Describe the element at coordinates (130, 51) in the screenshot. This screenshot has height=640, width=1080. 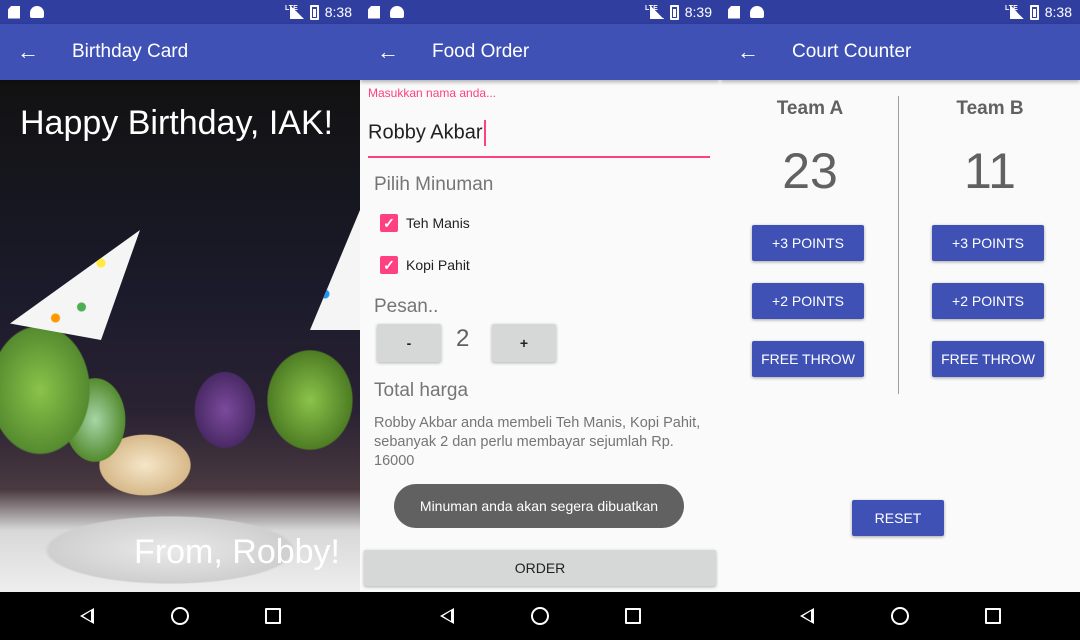
I see `app-title: Birthday Card` at that location.